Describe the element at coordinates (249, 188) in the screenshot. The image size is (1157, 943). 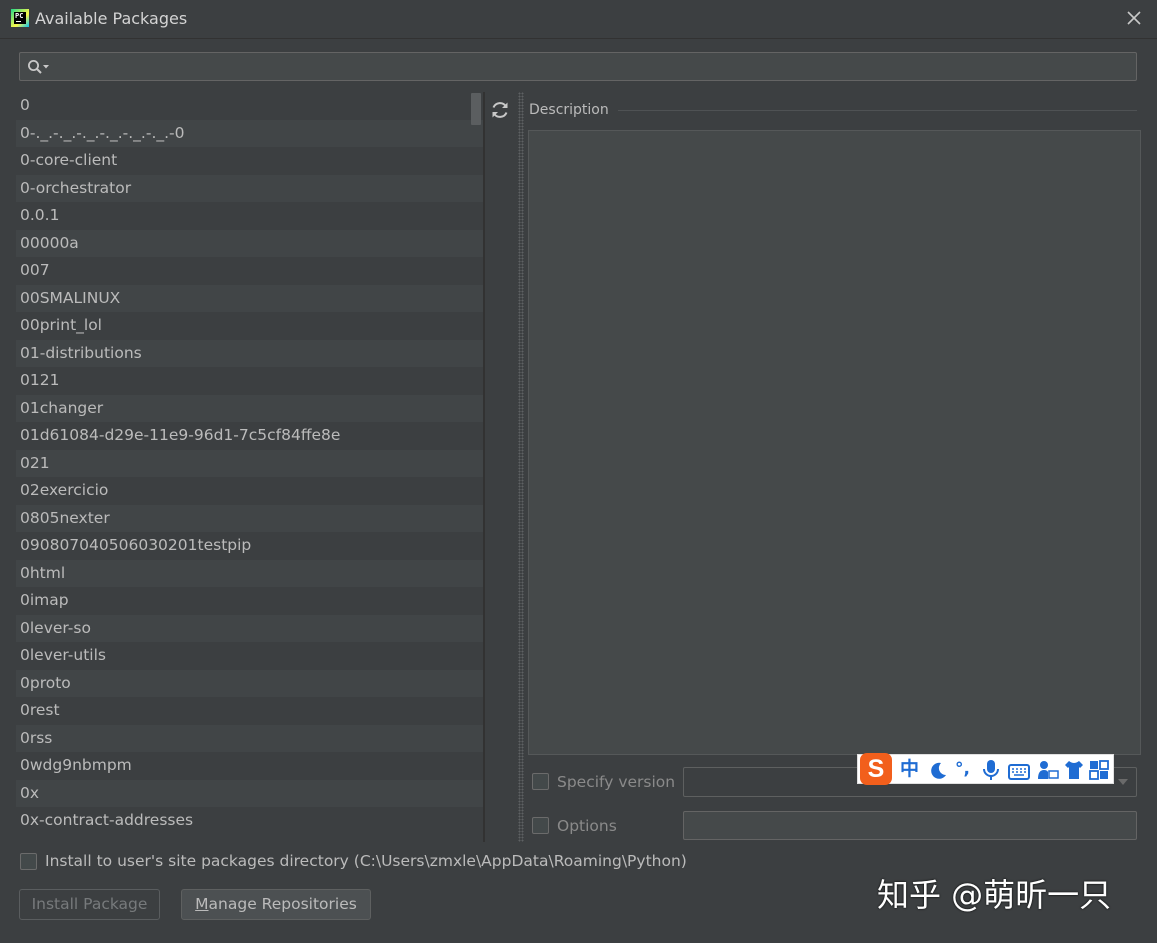
I see `package-list-item: 0-orchestrator` at that location.